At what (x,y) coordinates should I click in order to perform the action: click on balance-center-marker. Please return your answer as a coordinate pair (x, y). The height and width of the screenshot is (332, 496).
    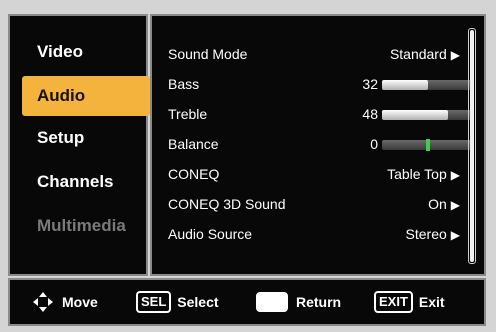
    Looking at the image, I should click on (428, 145).